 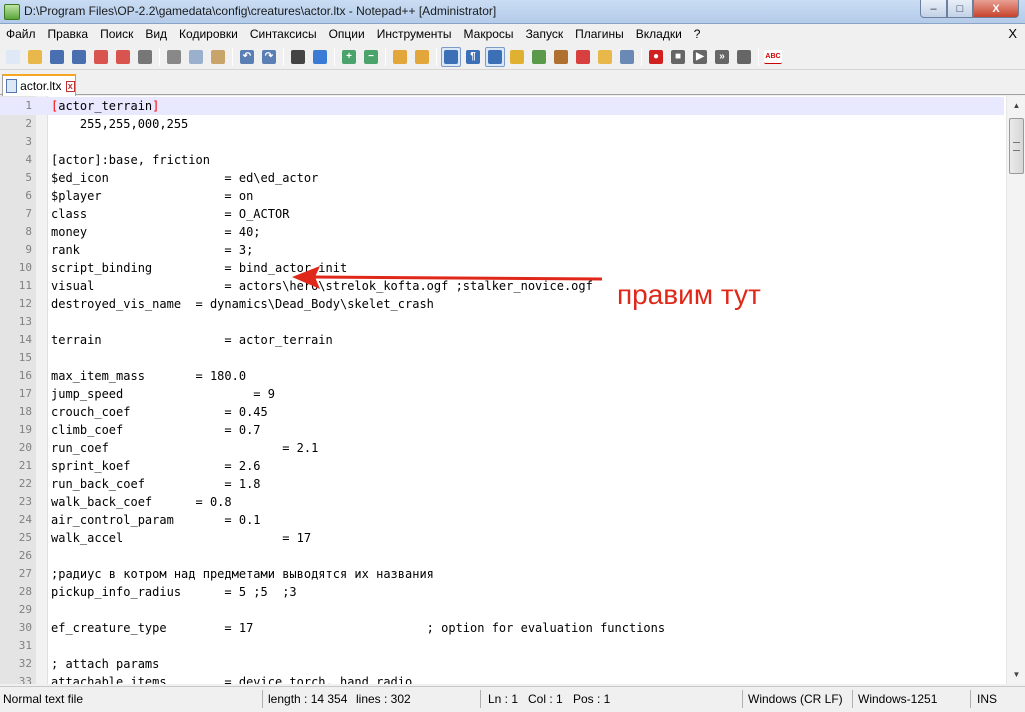 I want to click on menu-item: Плагины, so click(x=599, y=34).